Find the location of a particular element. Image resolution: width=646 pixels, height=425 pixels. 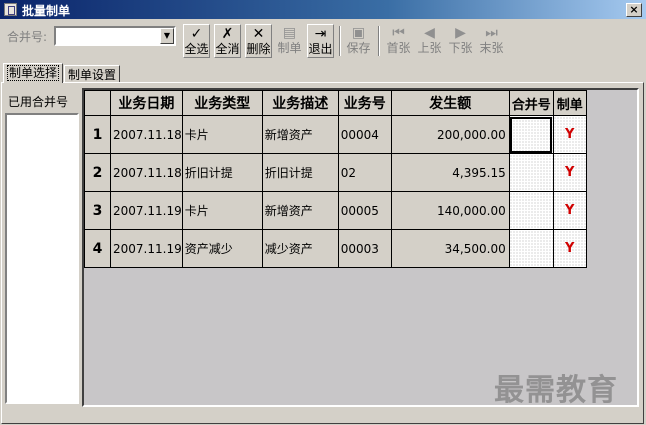

first-page-button: ⏮ 首张 is located at coordinates (398, 41).